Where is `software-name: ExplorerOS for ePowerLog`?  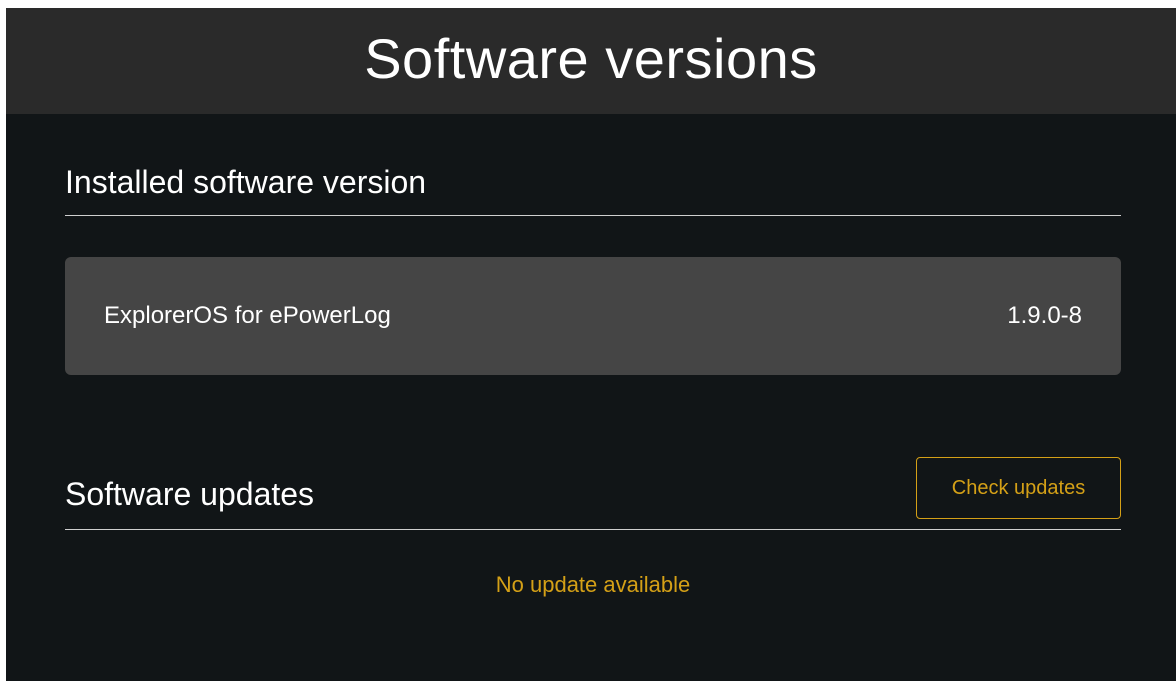 software-name: ExplorerOS for ePowerLog is located at coordinates (247, 315).